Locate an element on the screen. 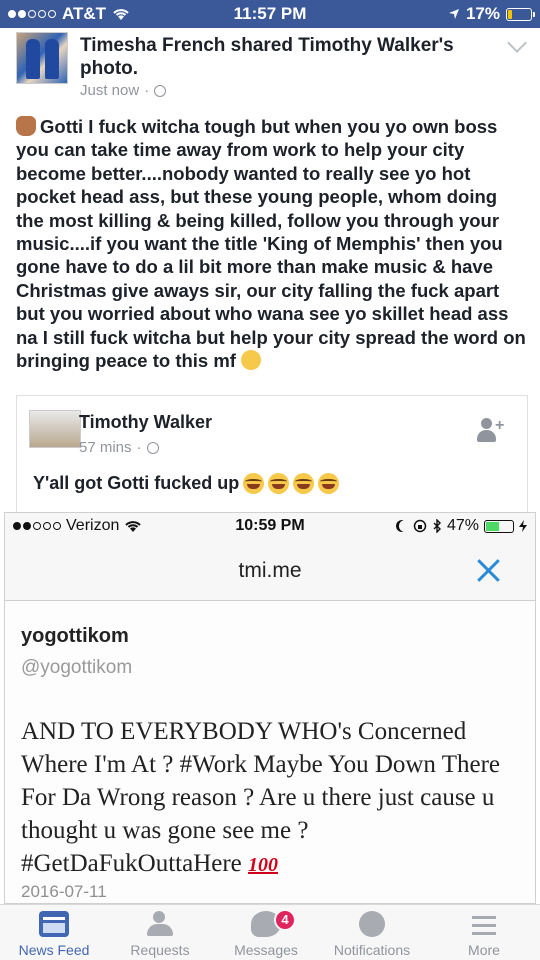 This screenshot has height=960, width=540. tab-more: More is located at coordinates (484, 932).